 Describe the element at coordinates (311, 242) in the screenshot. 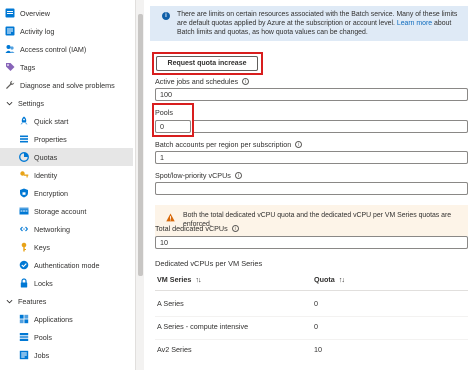

I see `total-dedicated-field: 10` at that location.